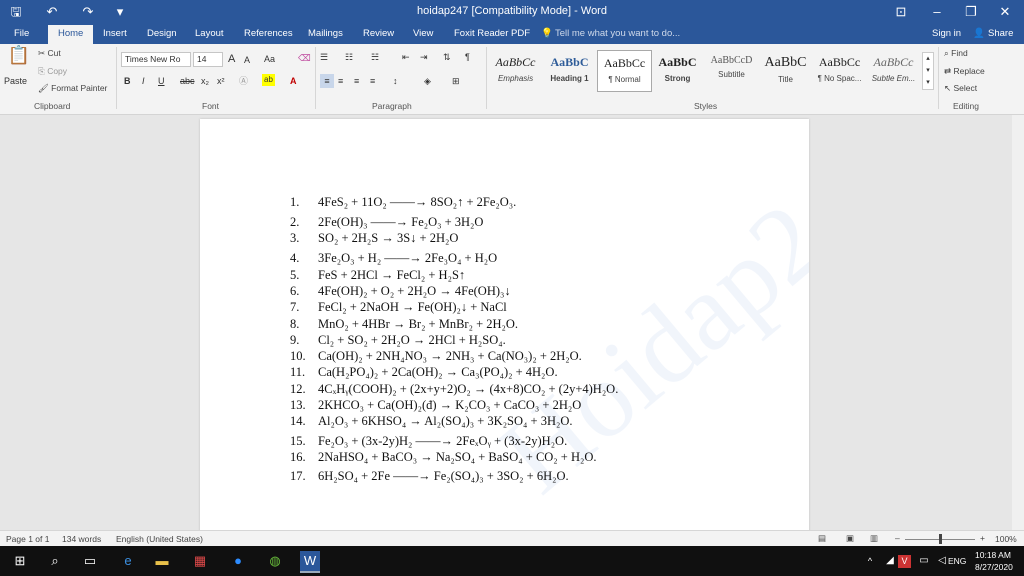 The height and width of the screenshot is (576, 1024). Describe the element at coordinates (187, 81) in the screenshot. I see `strikethrough-button: abc` at that location.